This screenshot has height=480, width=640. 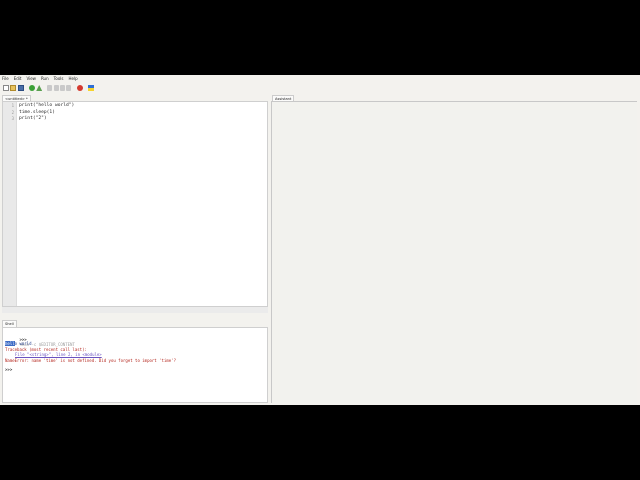 I want to click on menu-view: View, so click(x=31, y=78).